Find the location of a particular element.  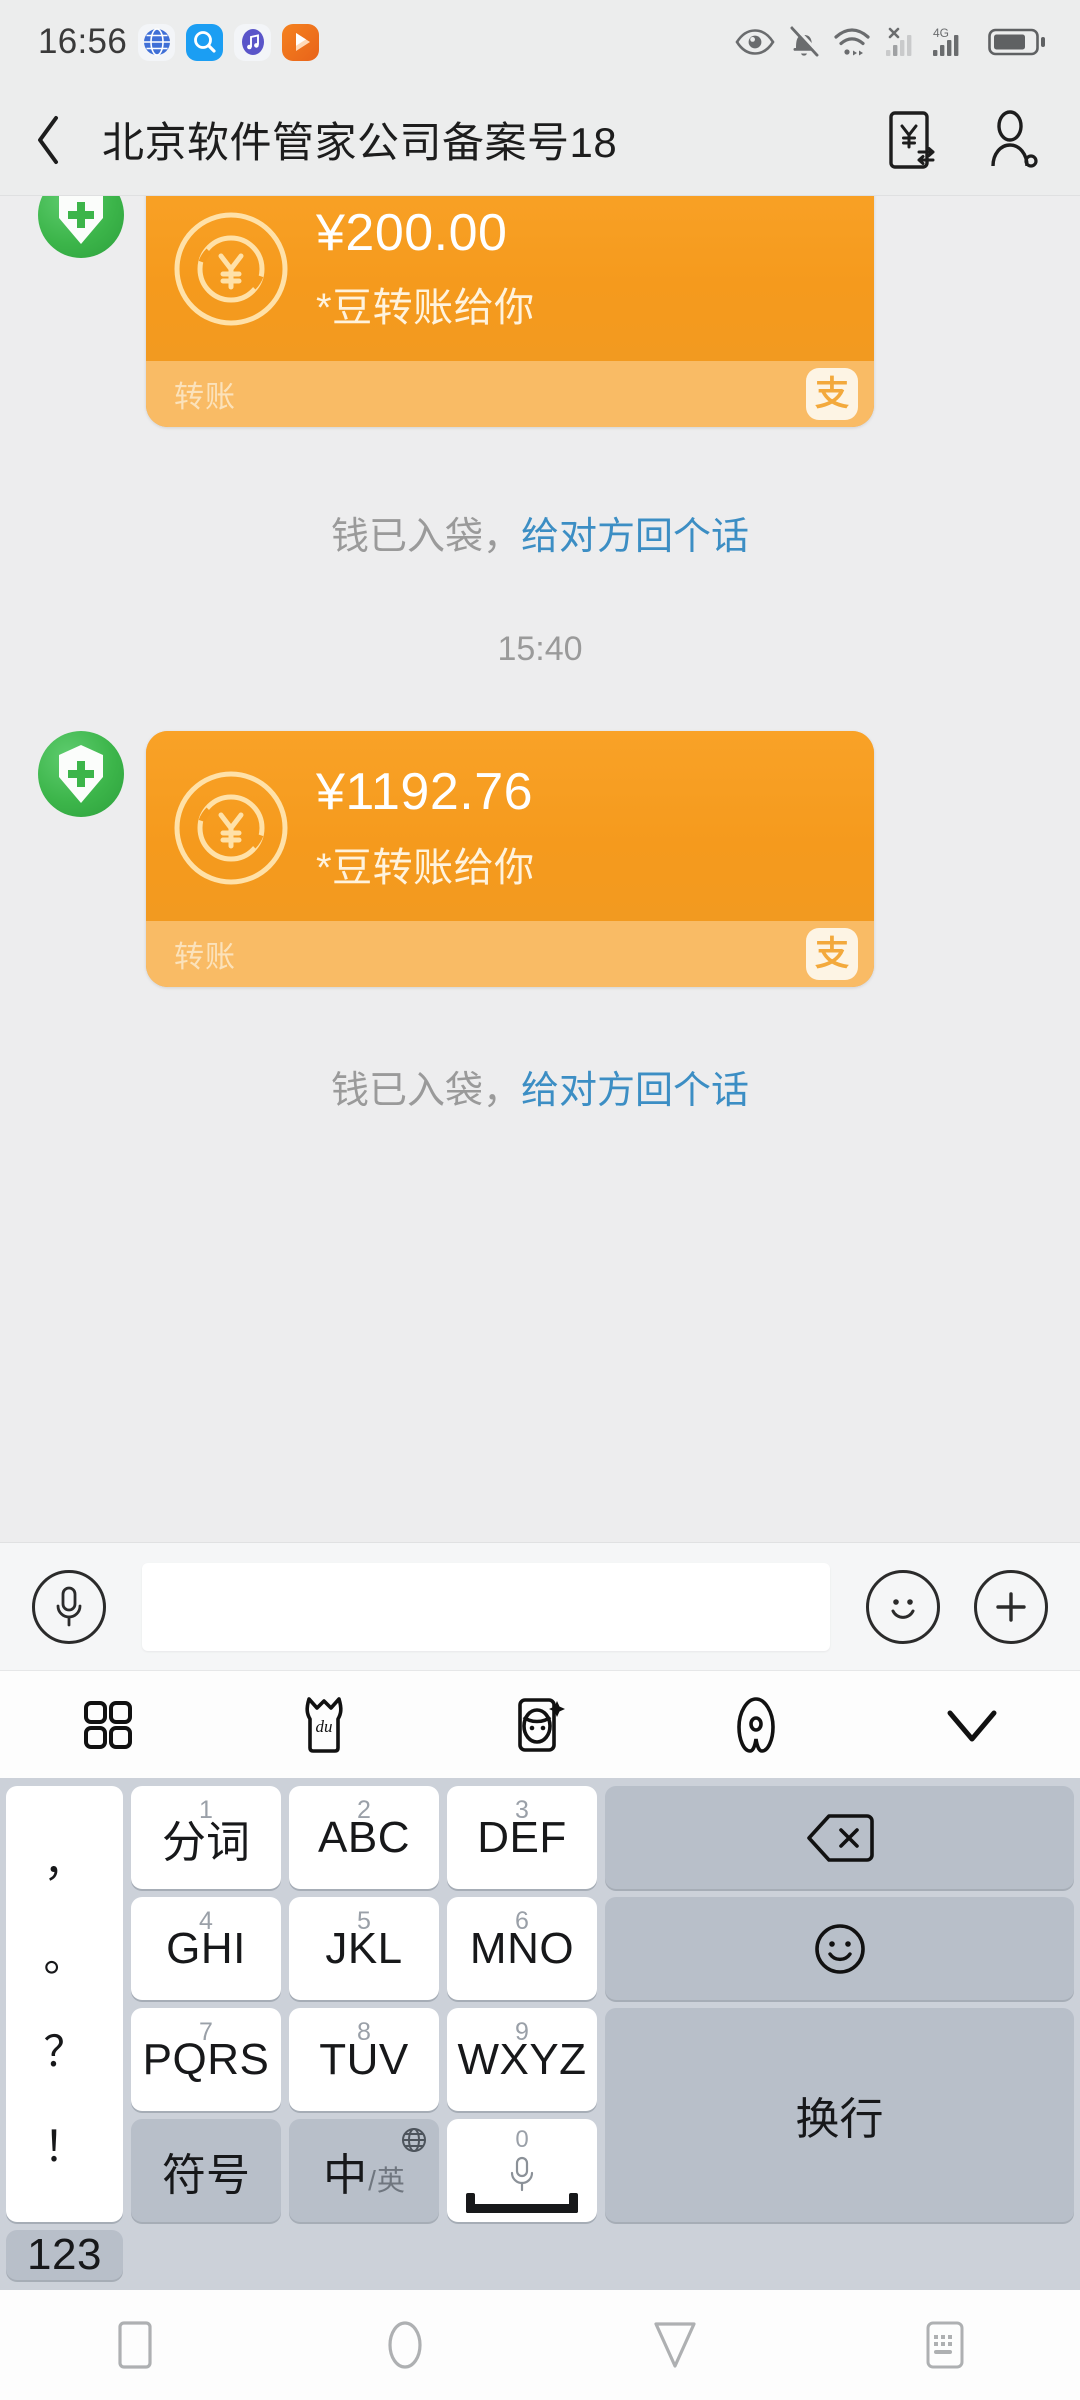

transfer-amount: ¥1192.76 is located at coordinates (425, 792).